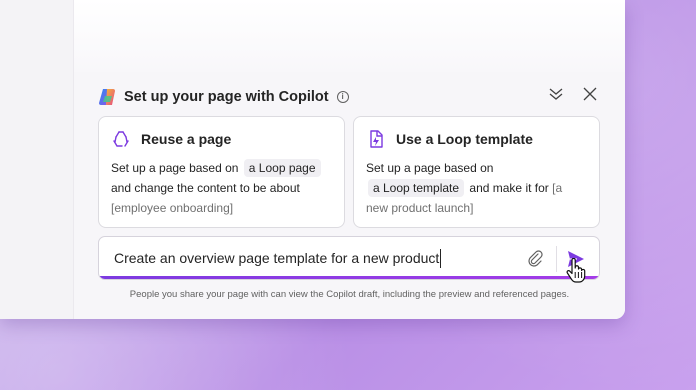  I want to click on recycle-icon, so click(121, 139).